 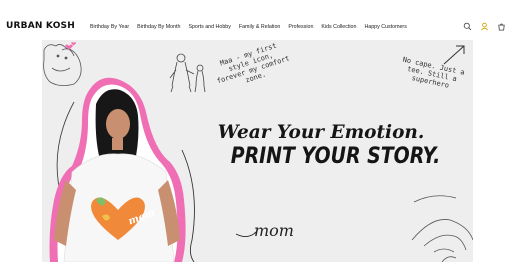 What do you see at coordinates (187, 73) in the screenshot?
I see `mother-child-sketch` at bounding box center [187, 73].